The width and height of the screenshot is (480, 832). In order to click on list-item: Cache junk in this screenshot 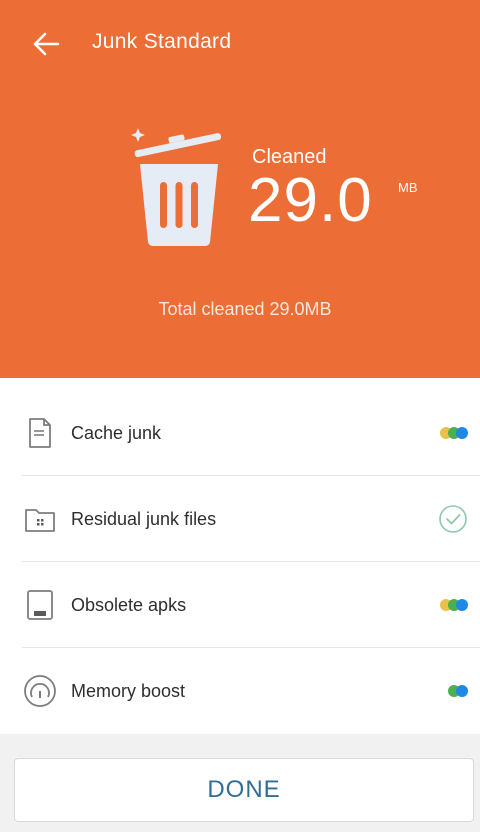, I will do `click(240, 433)`.